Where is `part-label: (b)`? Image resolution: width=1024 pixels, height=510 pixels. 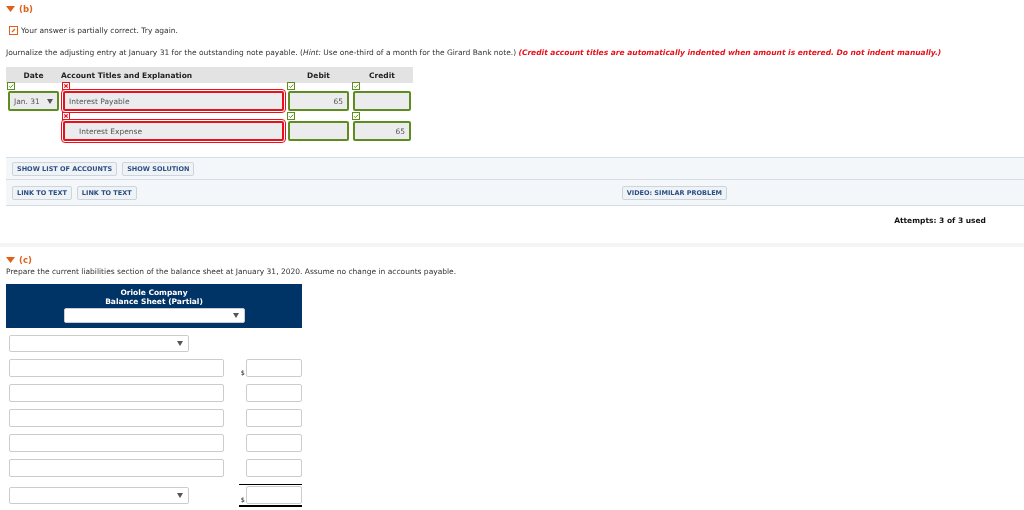
part-label: (b) is located at coordinates (26, 9).